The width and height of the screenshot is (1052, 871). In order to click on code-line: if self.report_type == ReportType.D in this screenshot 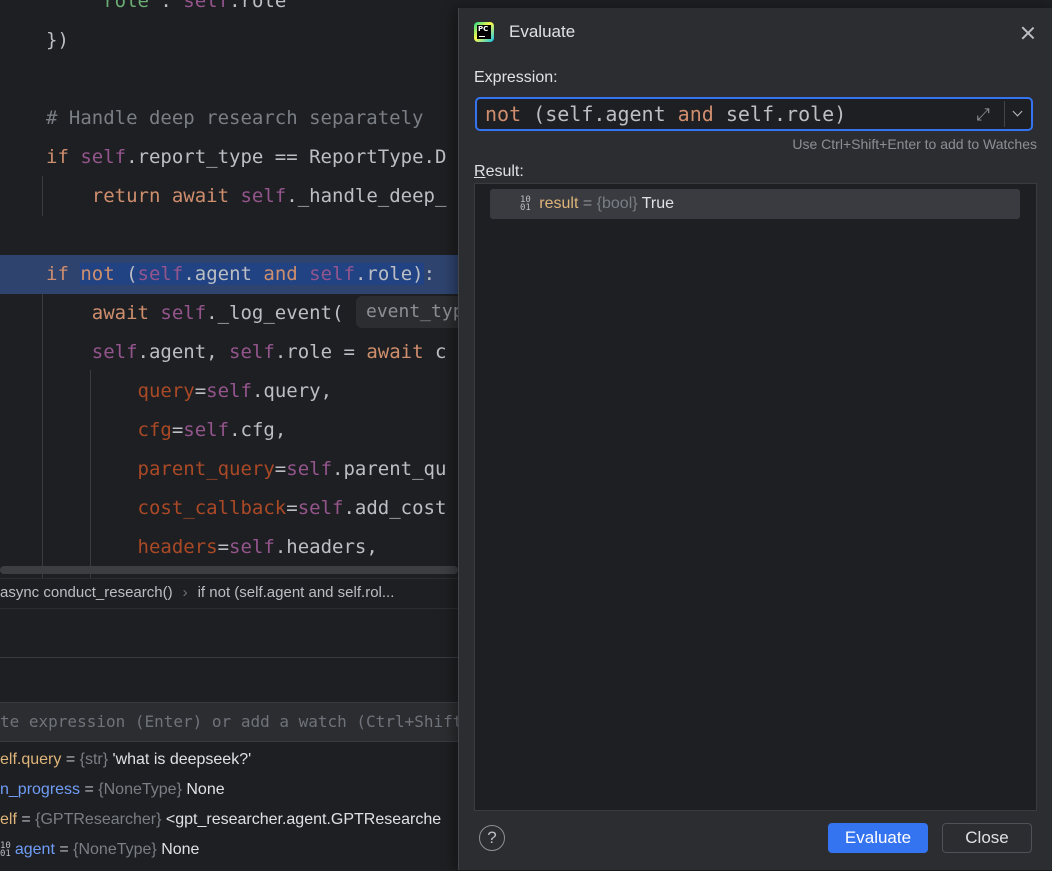, I will do `click(223, 157)`.